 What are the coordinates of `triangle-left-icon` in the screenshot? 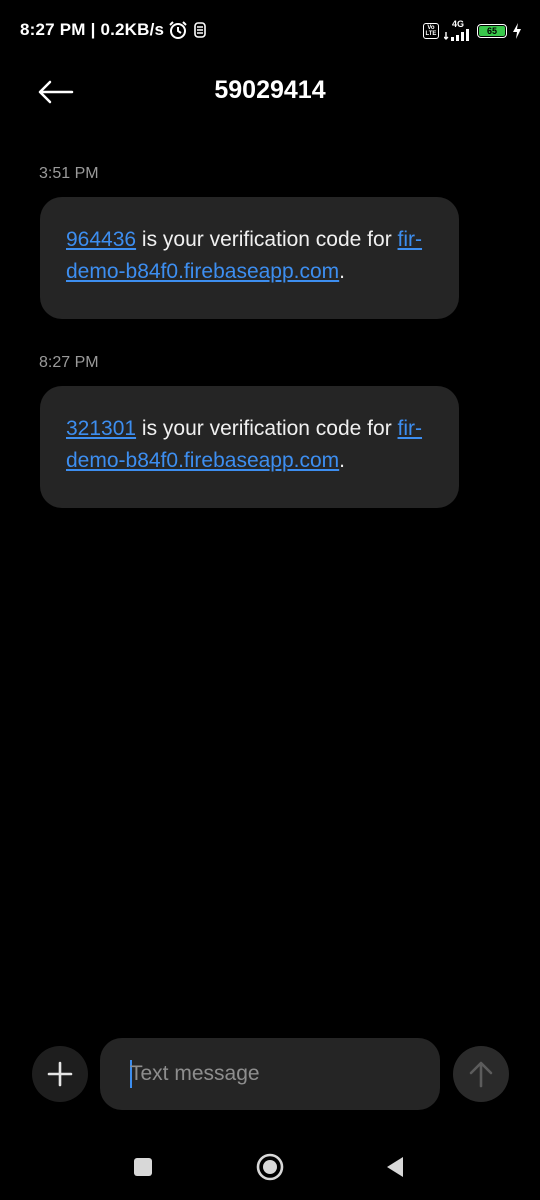 It's located at (395, 1167).